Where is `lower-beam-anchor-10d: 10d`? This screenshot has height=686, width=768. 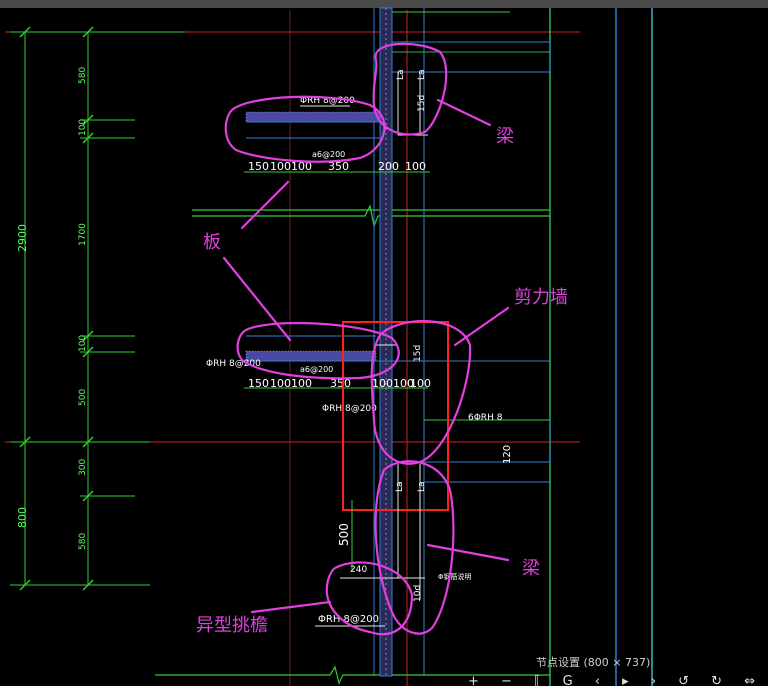 lower-beam-anchor-10d: 10d is located at coordinates (418, 593).